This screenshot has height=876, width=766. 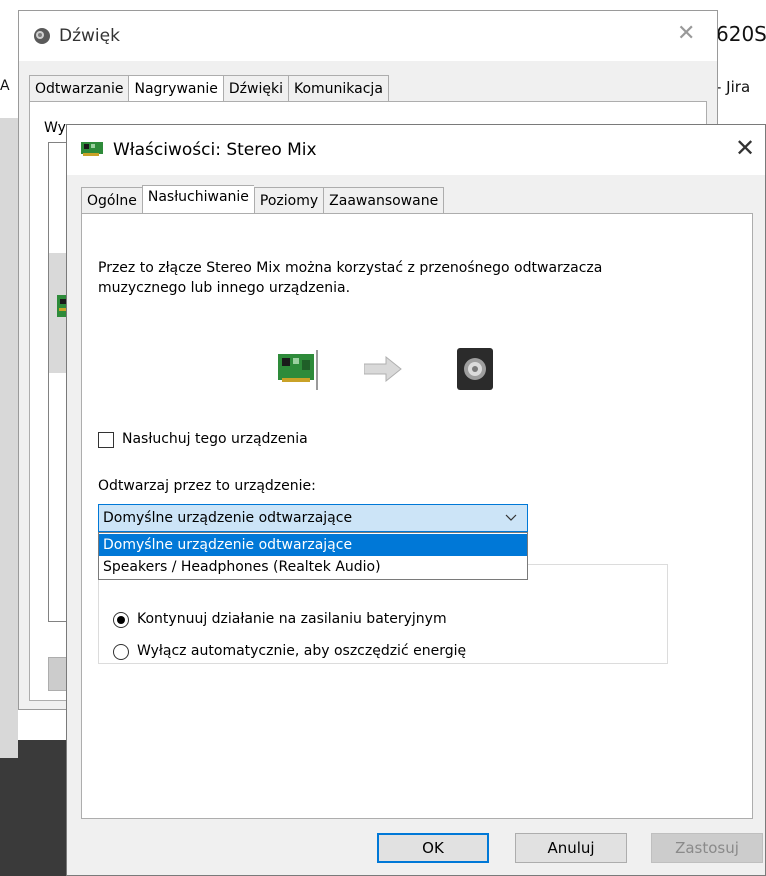 I want to click on properties-dialog-title: Właściwości: Stereo Mix, so click(x=215, y=150).